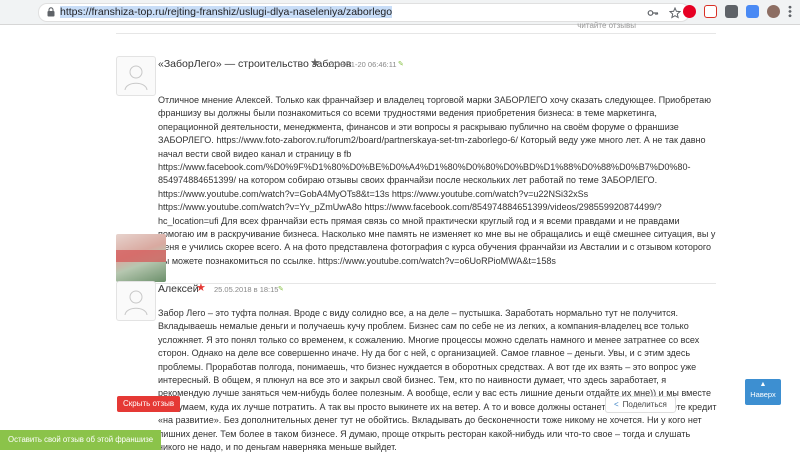 This screenshot has height=454, width=800. I want to click on scroll-to-top-button: ▲ Наверх, so click(763, 392).